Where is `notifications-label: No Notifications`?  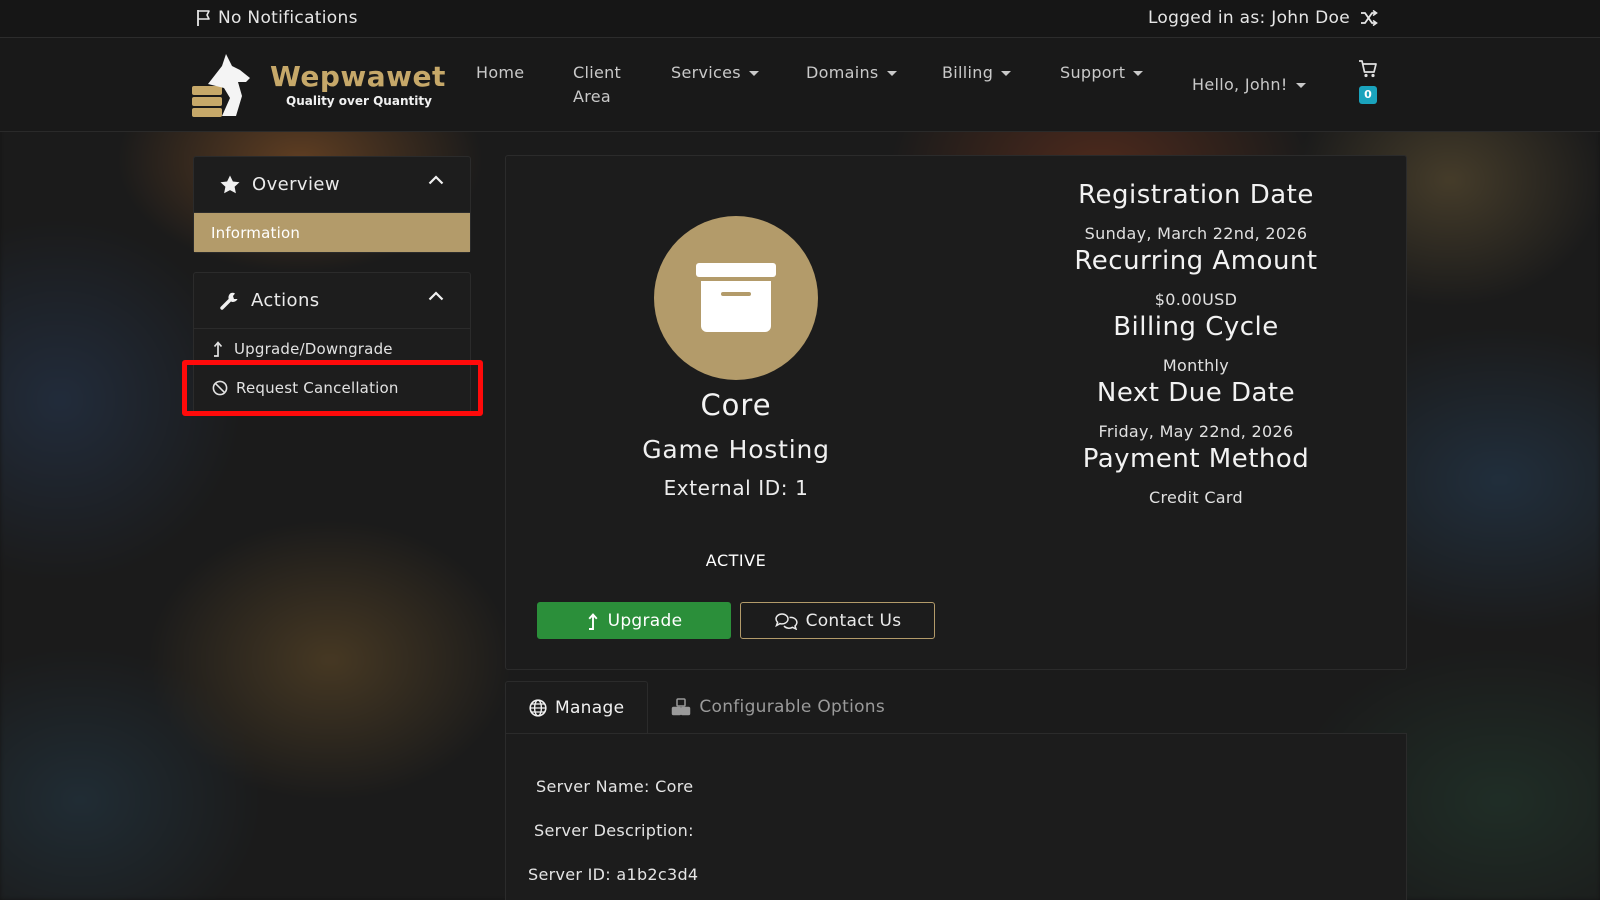
notifications-label: No Notifications is located at coordinates (288, 18).